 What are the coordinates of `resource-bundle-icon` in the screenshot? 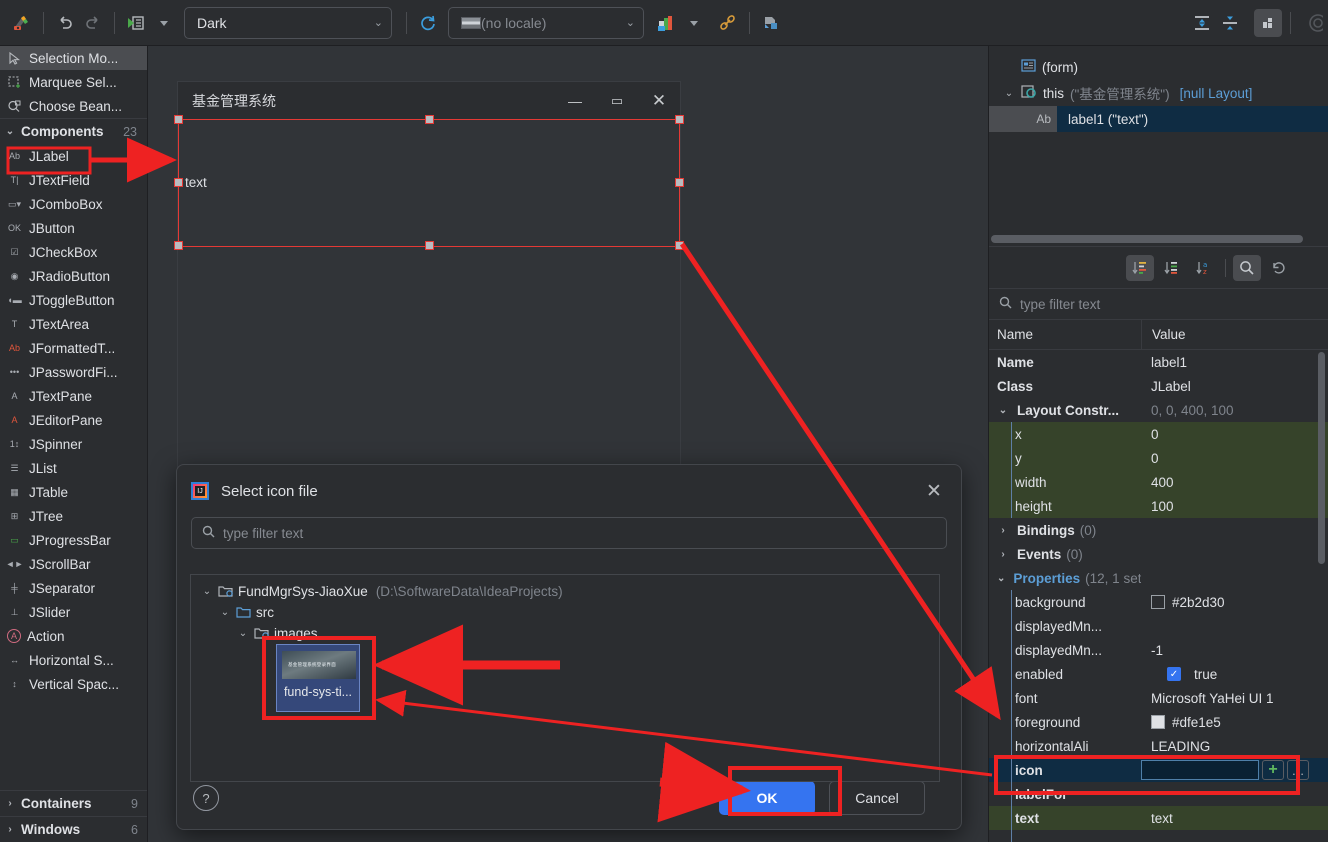 It's located at (666, 23).